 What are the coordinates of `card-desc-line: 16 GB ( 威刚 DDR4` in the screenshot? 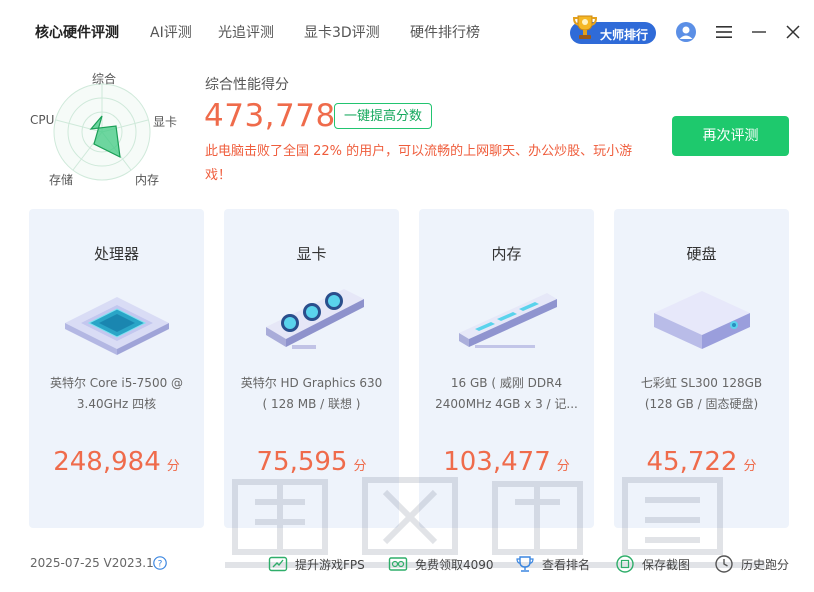 It's located at (506, 383).